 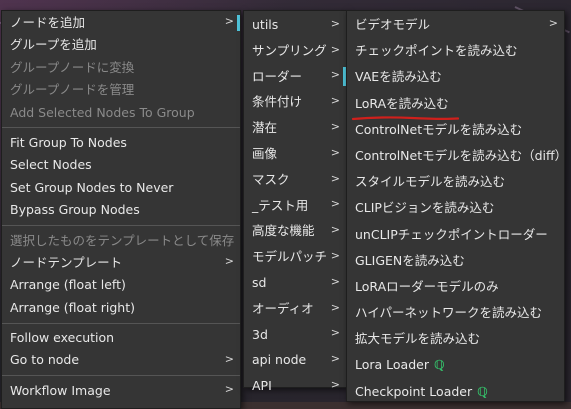 I want to click on category-item-sd: sd >, so click(x=295, y=283).